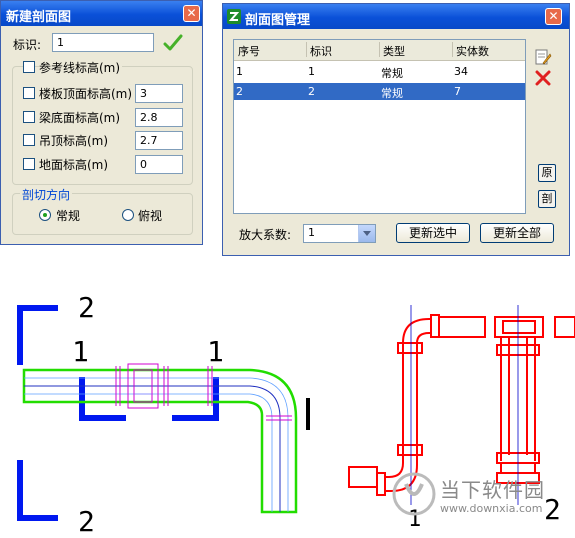  What do you see at coordinates (159, 93) in the screenshot?
I see `slab-top-input: 3` at bounding box center [159, 93].